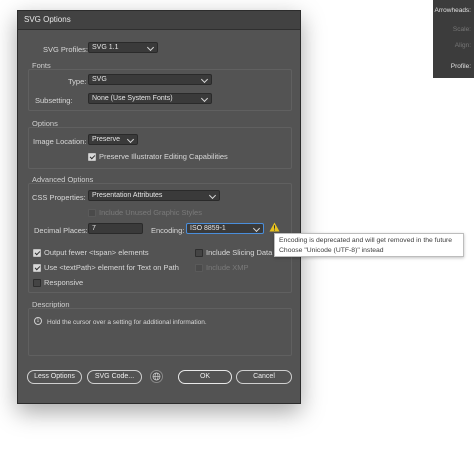 The image size is (474, 449). What do you see at coordinates (331, 250) in the screenshot?
I see `tooltip-line-2: Choose "Unicode (UTF-8)" instead` at bounding box center [331, 250].